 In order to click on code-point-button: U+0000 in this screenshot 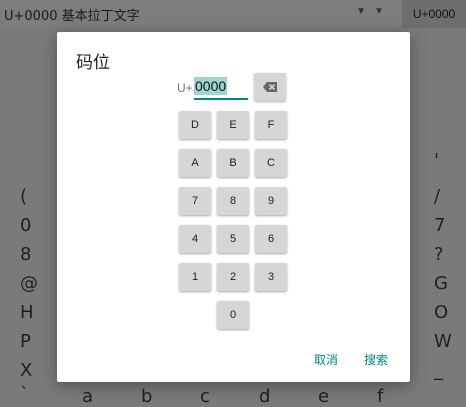, I will do `click(434, 14)`.